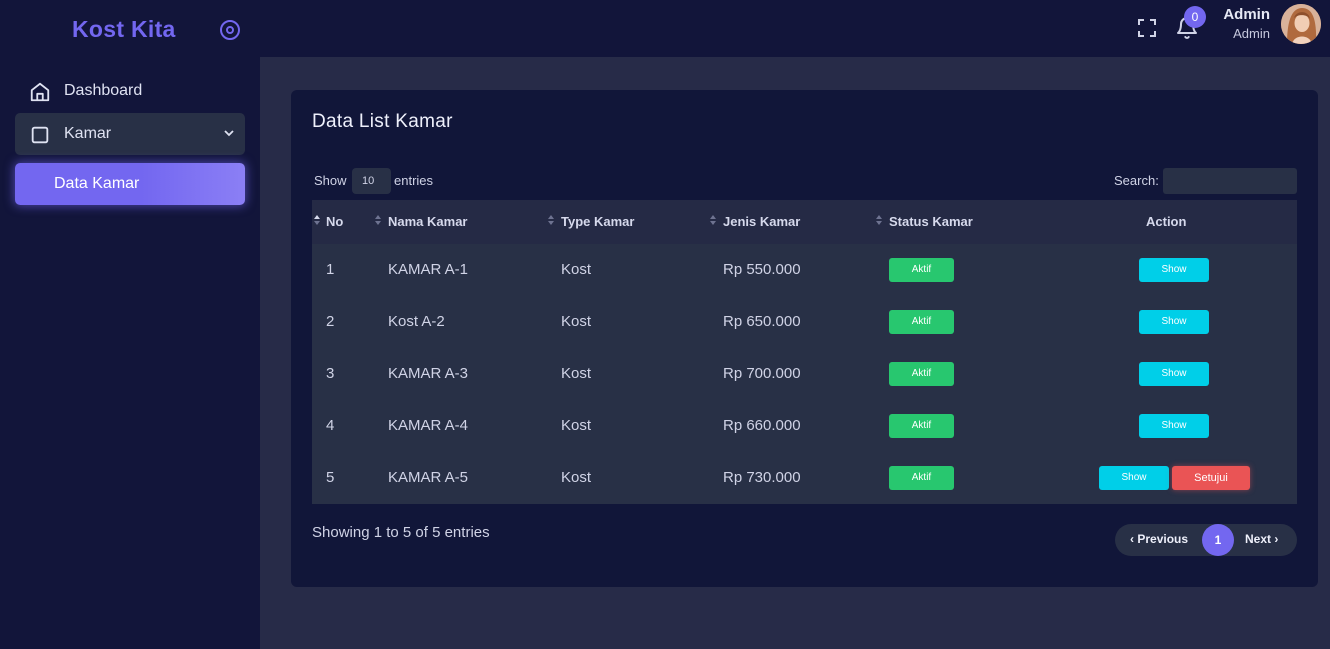 This screenshot has width=1330, height=649. Describe the element at coordinates (762, 477) in the screenshot. I see `cell-jenis-kamar: Rp 730.000` at that location.